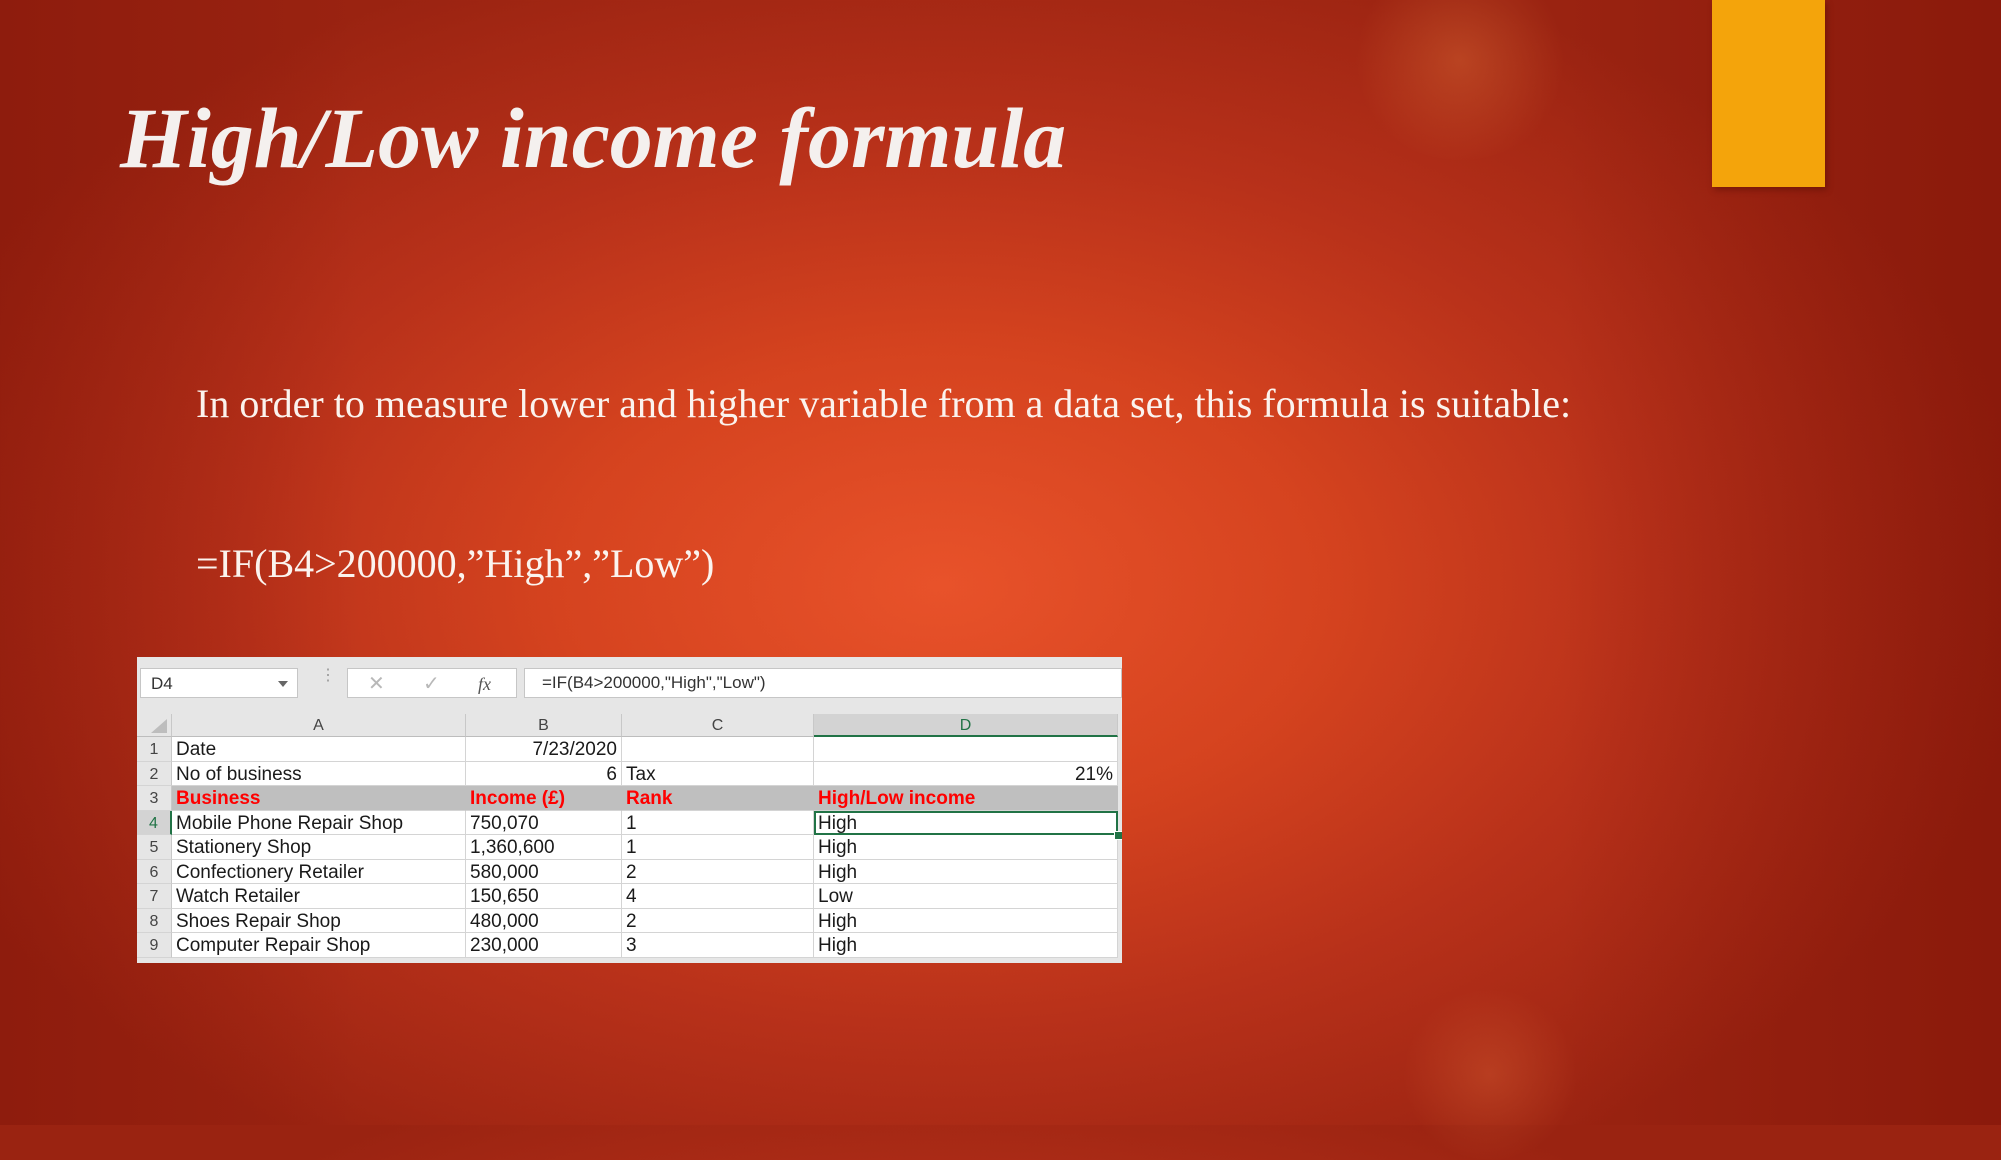 The width and height of the screenshot is (2001, 1160). Describe the element at coordinates (319, 871) in the screenshot. I see `cell-a6: Confectionery Retailer` at that location.